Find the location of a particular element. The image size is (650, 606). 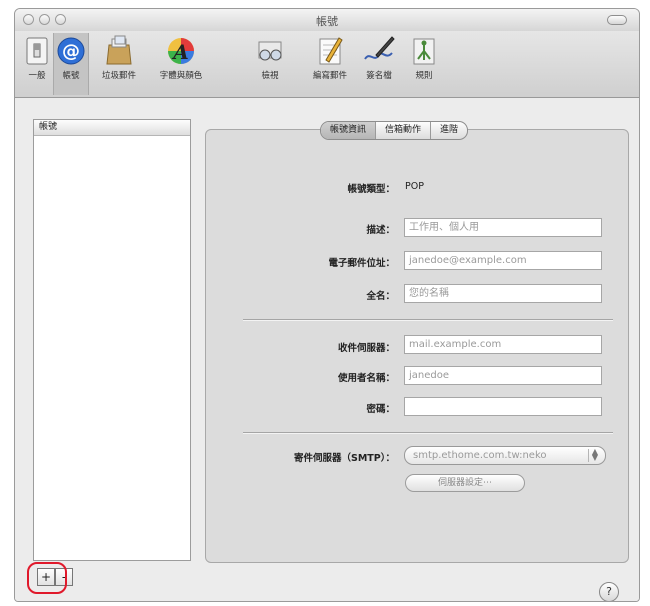

full-name-field: 您的名稱 is located at coordinates (503, 293).